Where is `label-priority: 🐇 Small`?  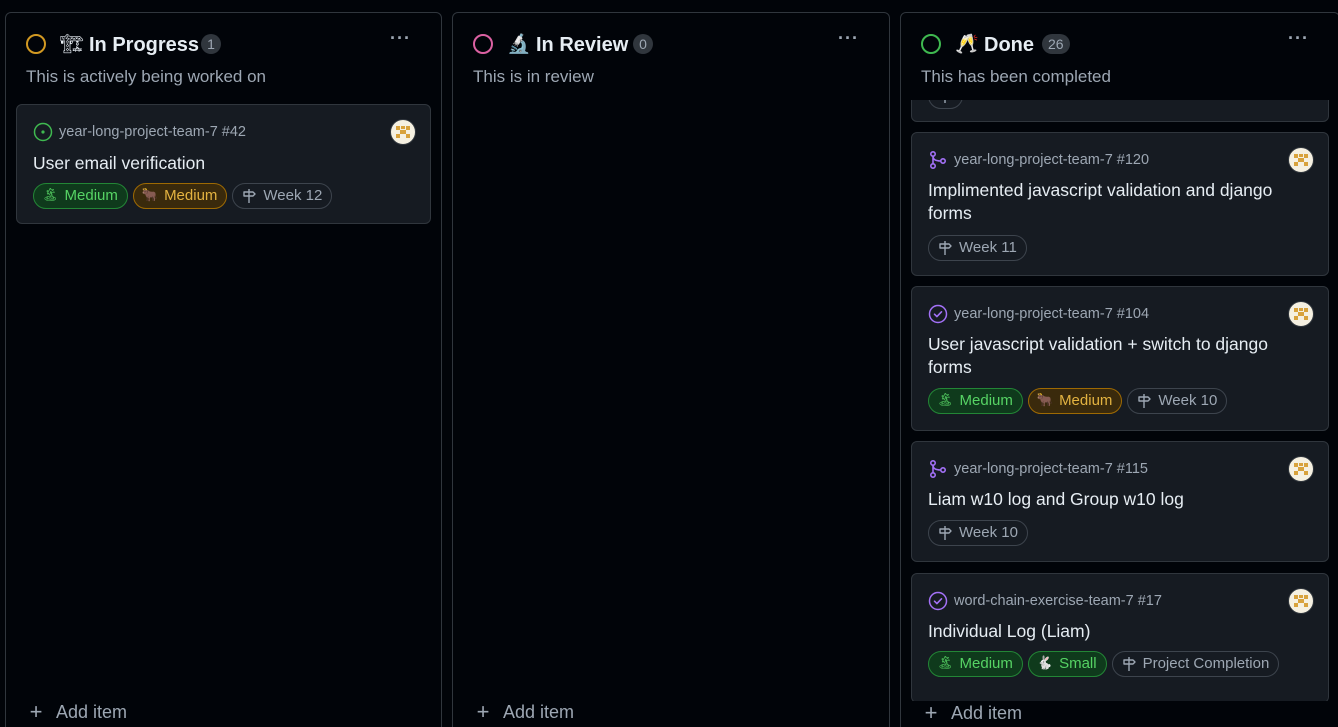 label-priority: 🐇 Small is located at coordinates (1067, 664).